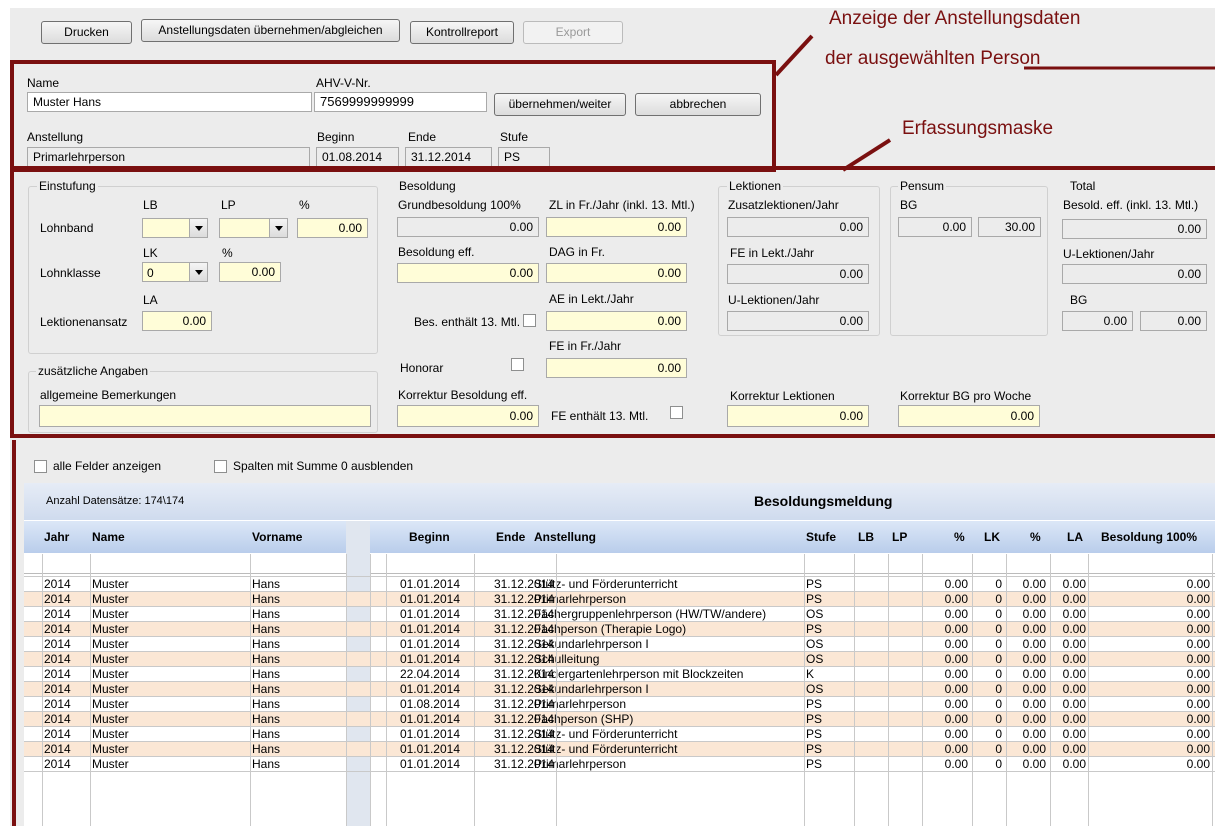 Image resolution: width=1215 pixels, height=826 pixels. What do you see at coordinates (278, 228) in the screenshot?
I see `chevron-down-icon` at bounding box center [278, 228].